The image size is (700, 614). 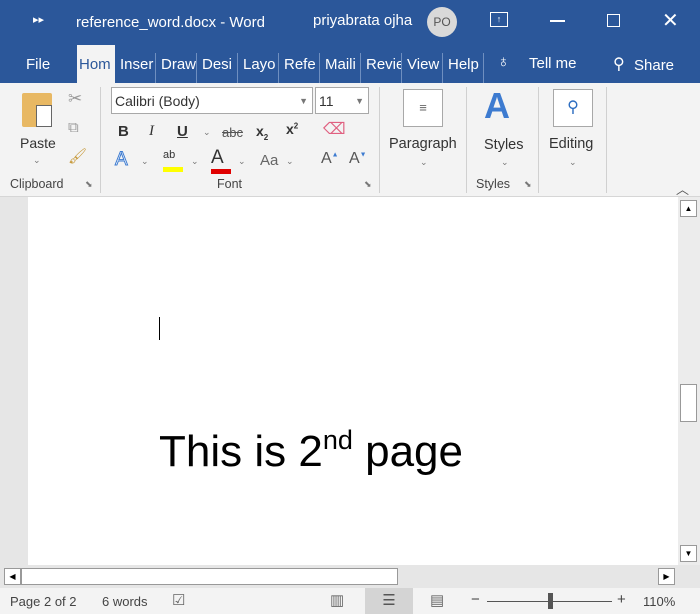 I want to click on tab-review: Revie, so click(x=383, y=68).